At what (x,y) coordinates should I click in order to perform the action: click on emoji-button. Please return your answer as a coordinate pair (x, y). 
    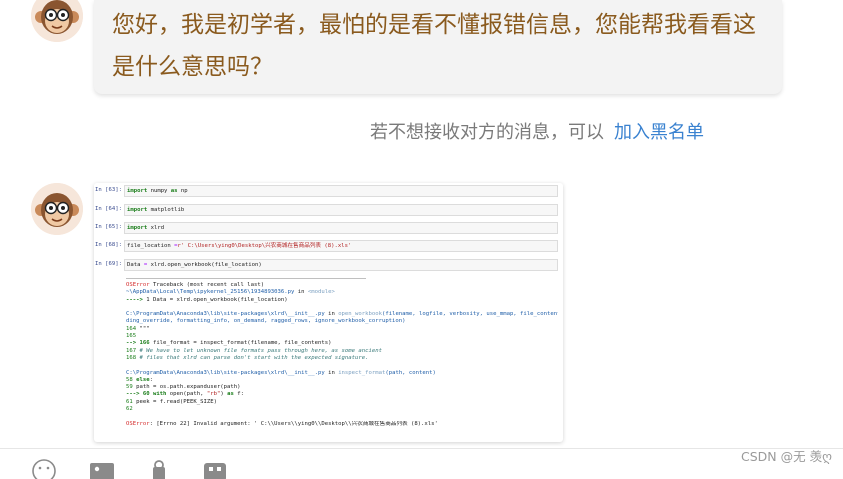
    Looking at the image, I should click on (44, 469).